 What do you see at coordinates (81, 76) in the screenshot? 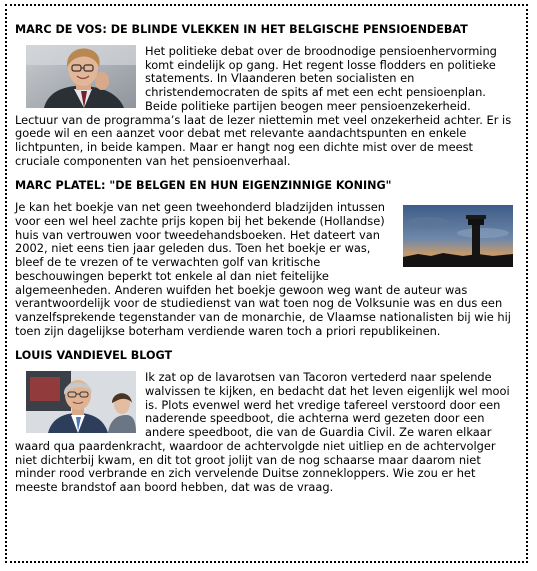
I see `portrait-man-glasses-icon` at bounding box center [81, 76].